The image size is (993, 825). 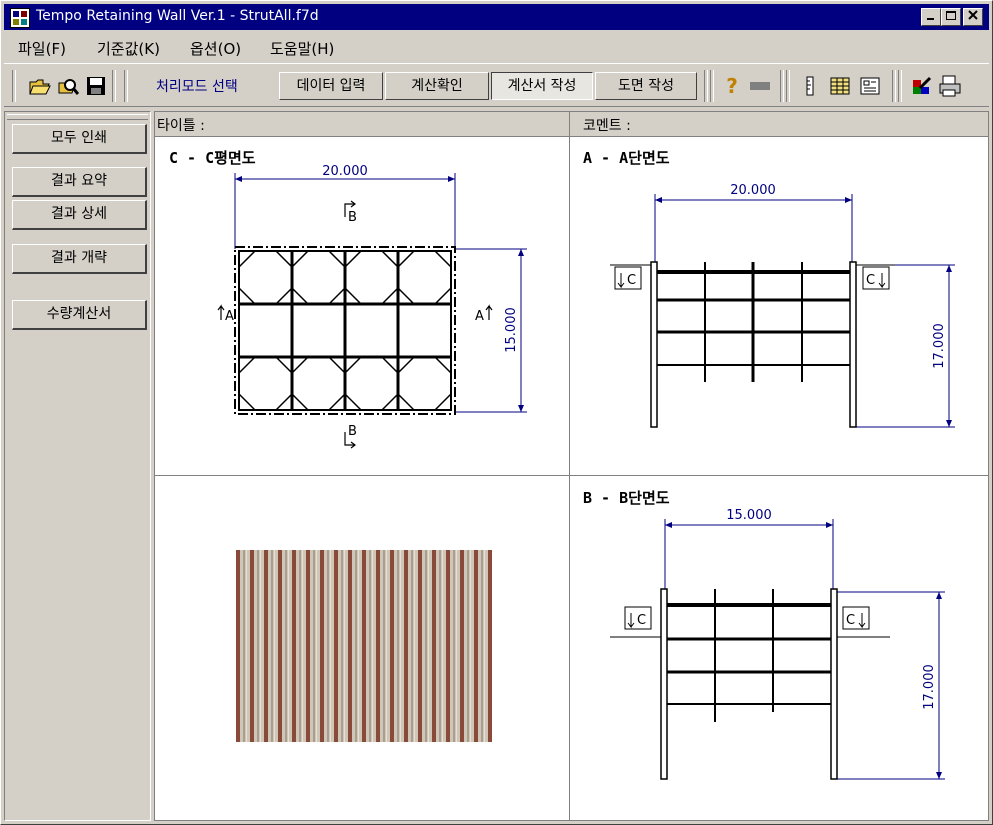 I want to click on minimize-button, so click(x=931, y=17).